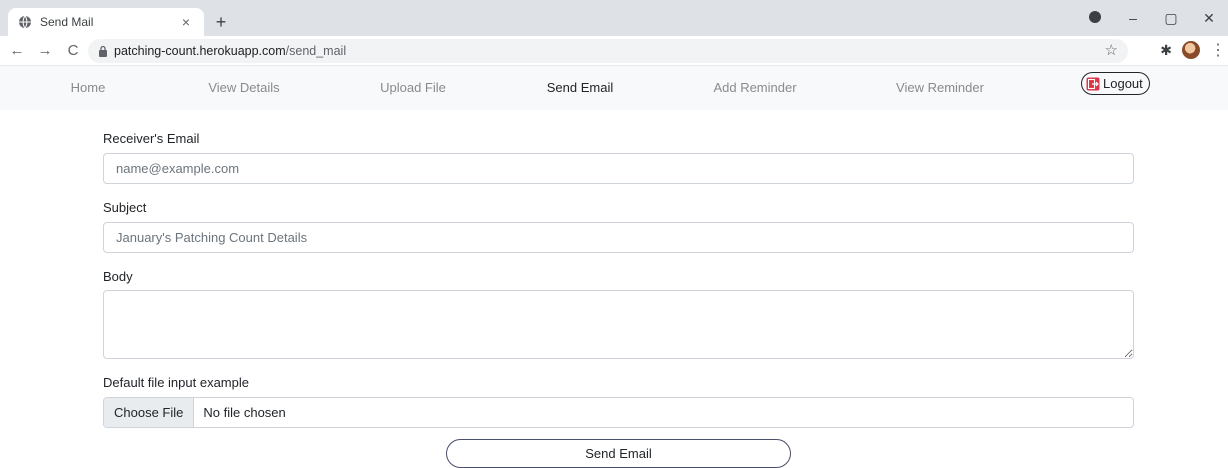 Image resolution: width=1228 pixels, height=468 pixels. Describe the element at coordinates (1166, 50) in the screenshot. I see `extensions-icon: ✱` at that location.